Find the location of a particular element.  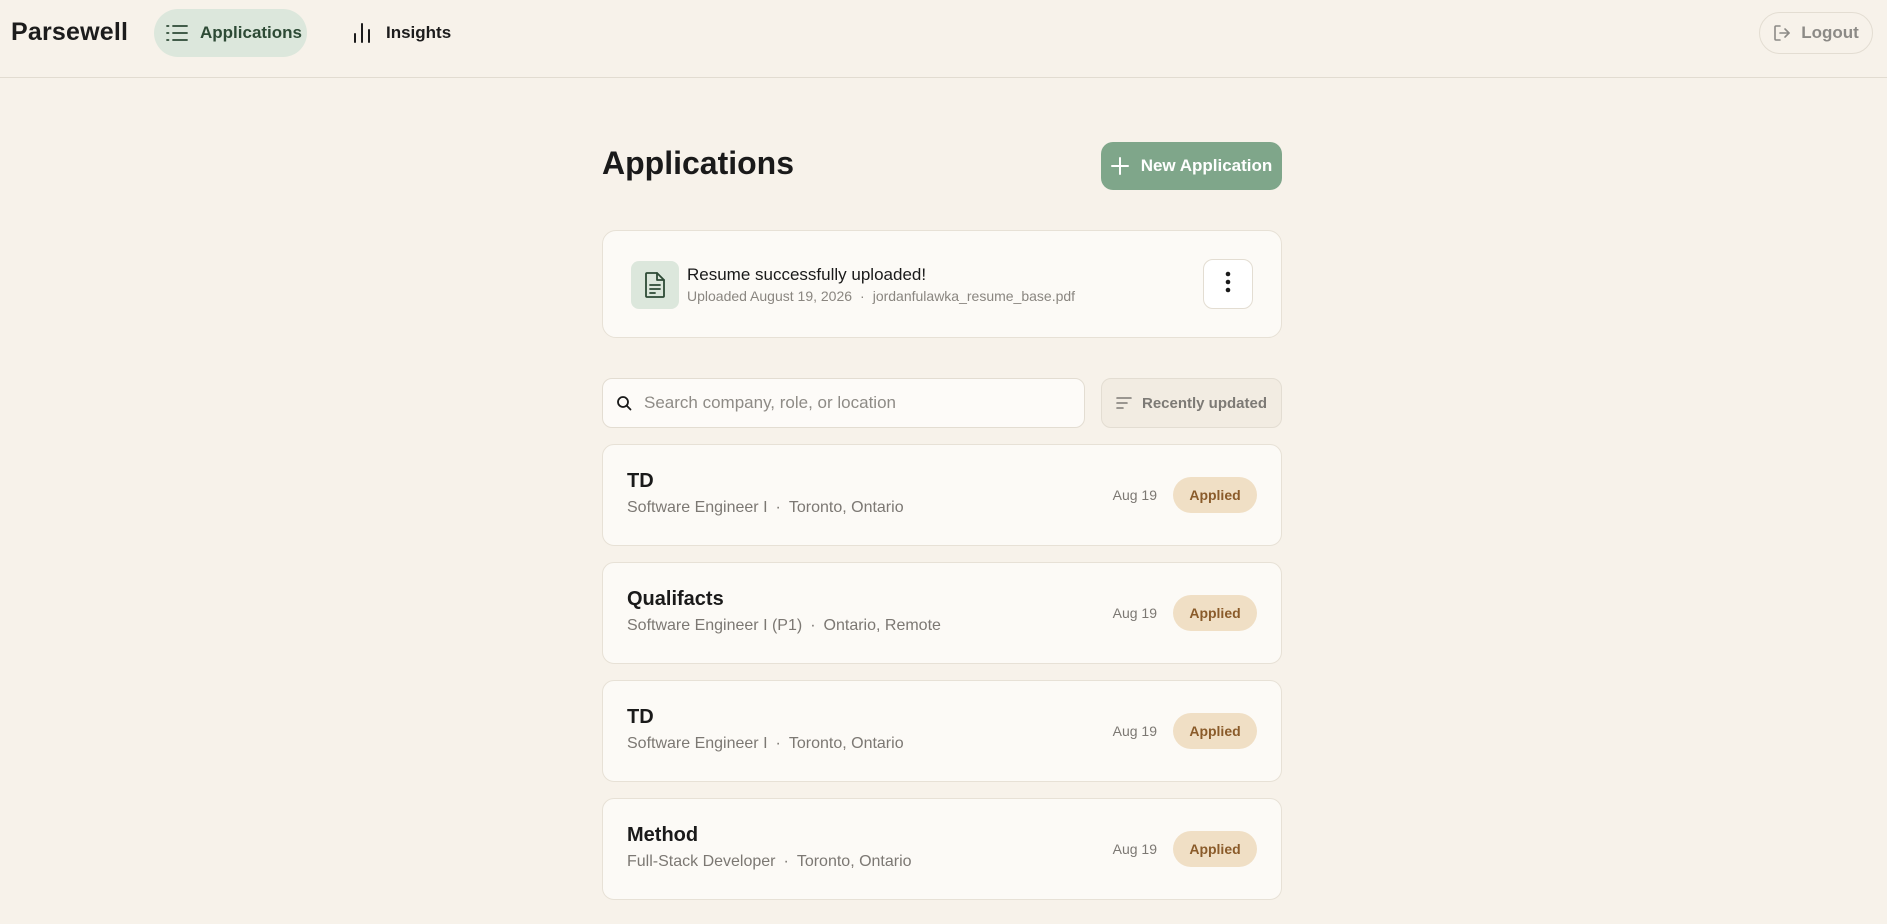

search-input is located at coordinates (854, 403).